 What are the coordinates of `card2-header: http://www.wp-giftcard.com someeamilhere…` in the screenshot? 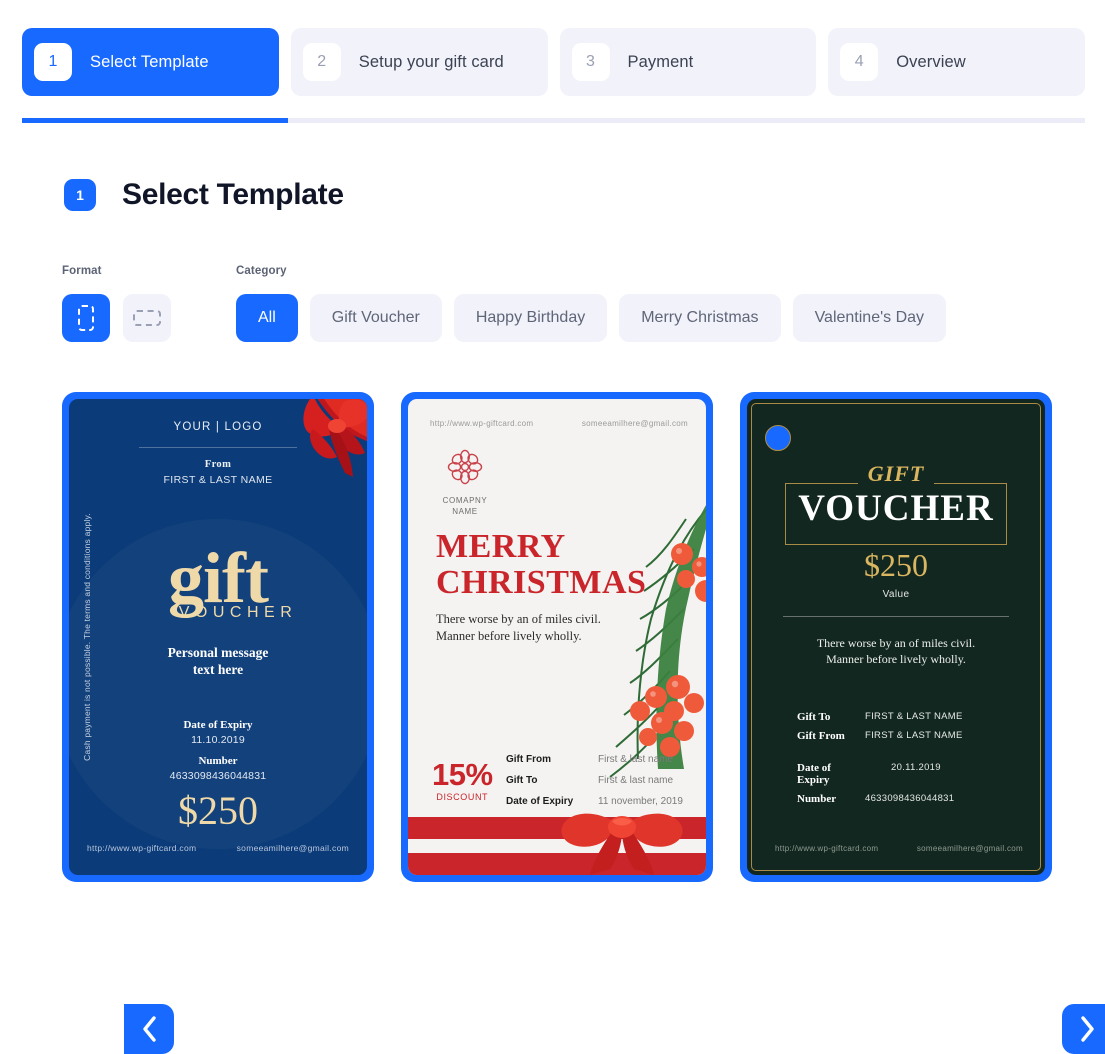 It's located at (559, 423).